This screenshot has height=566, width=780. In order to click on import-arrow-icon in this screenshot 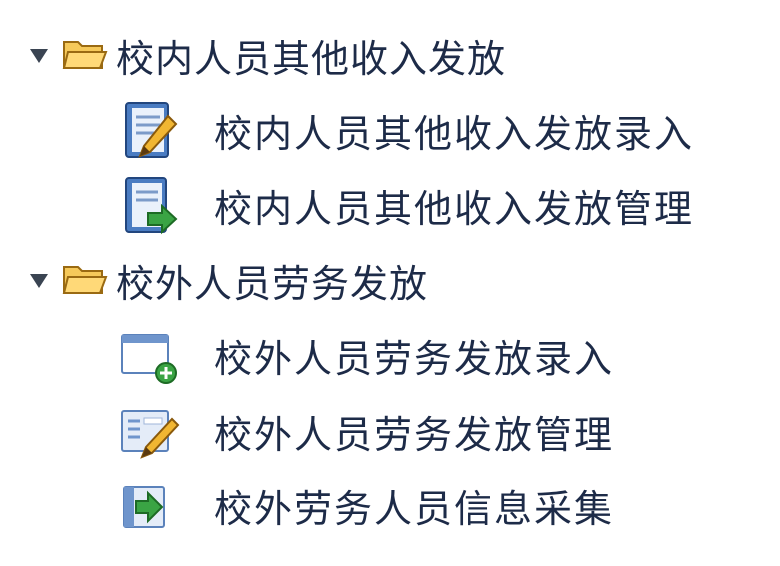, I will do `click(150, 505)`.